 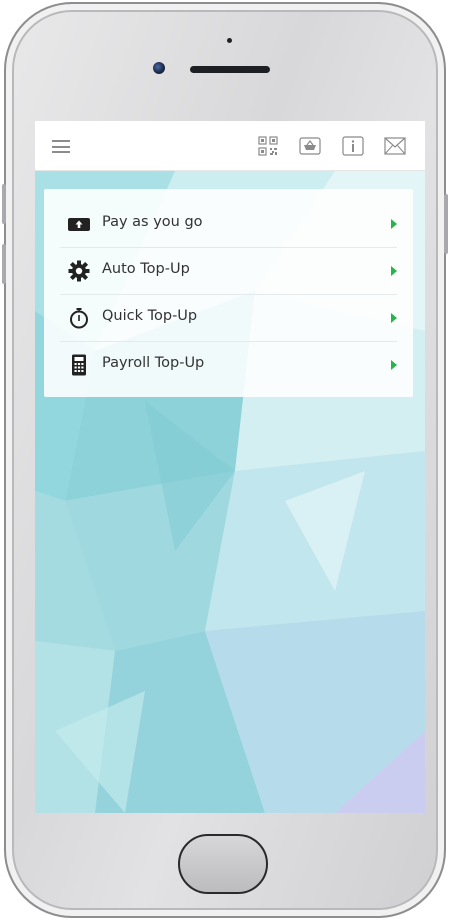 I want to click on menu-item-label: Auto Top-Up, so click(x=146, y=269).